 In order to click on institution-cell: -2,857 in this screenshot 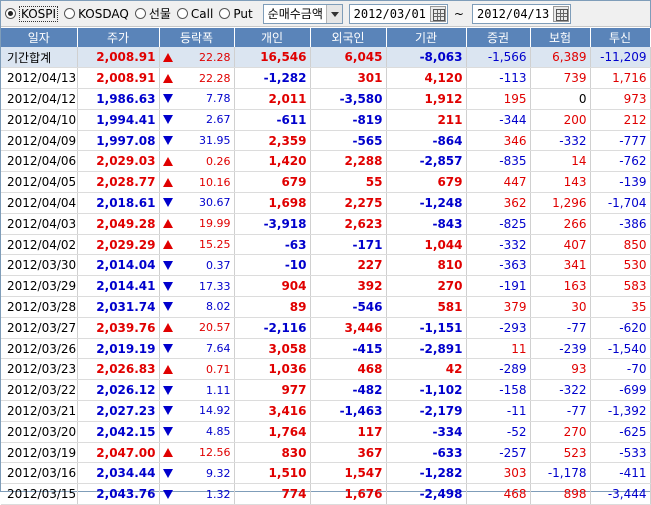, I will do `click(426, 161)`.